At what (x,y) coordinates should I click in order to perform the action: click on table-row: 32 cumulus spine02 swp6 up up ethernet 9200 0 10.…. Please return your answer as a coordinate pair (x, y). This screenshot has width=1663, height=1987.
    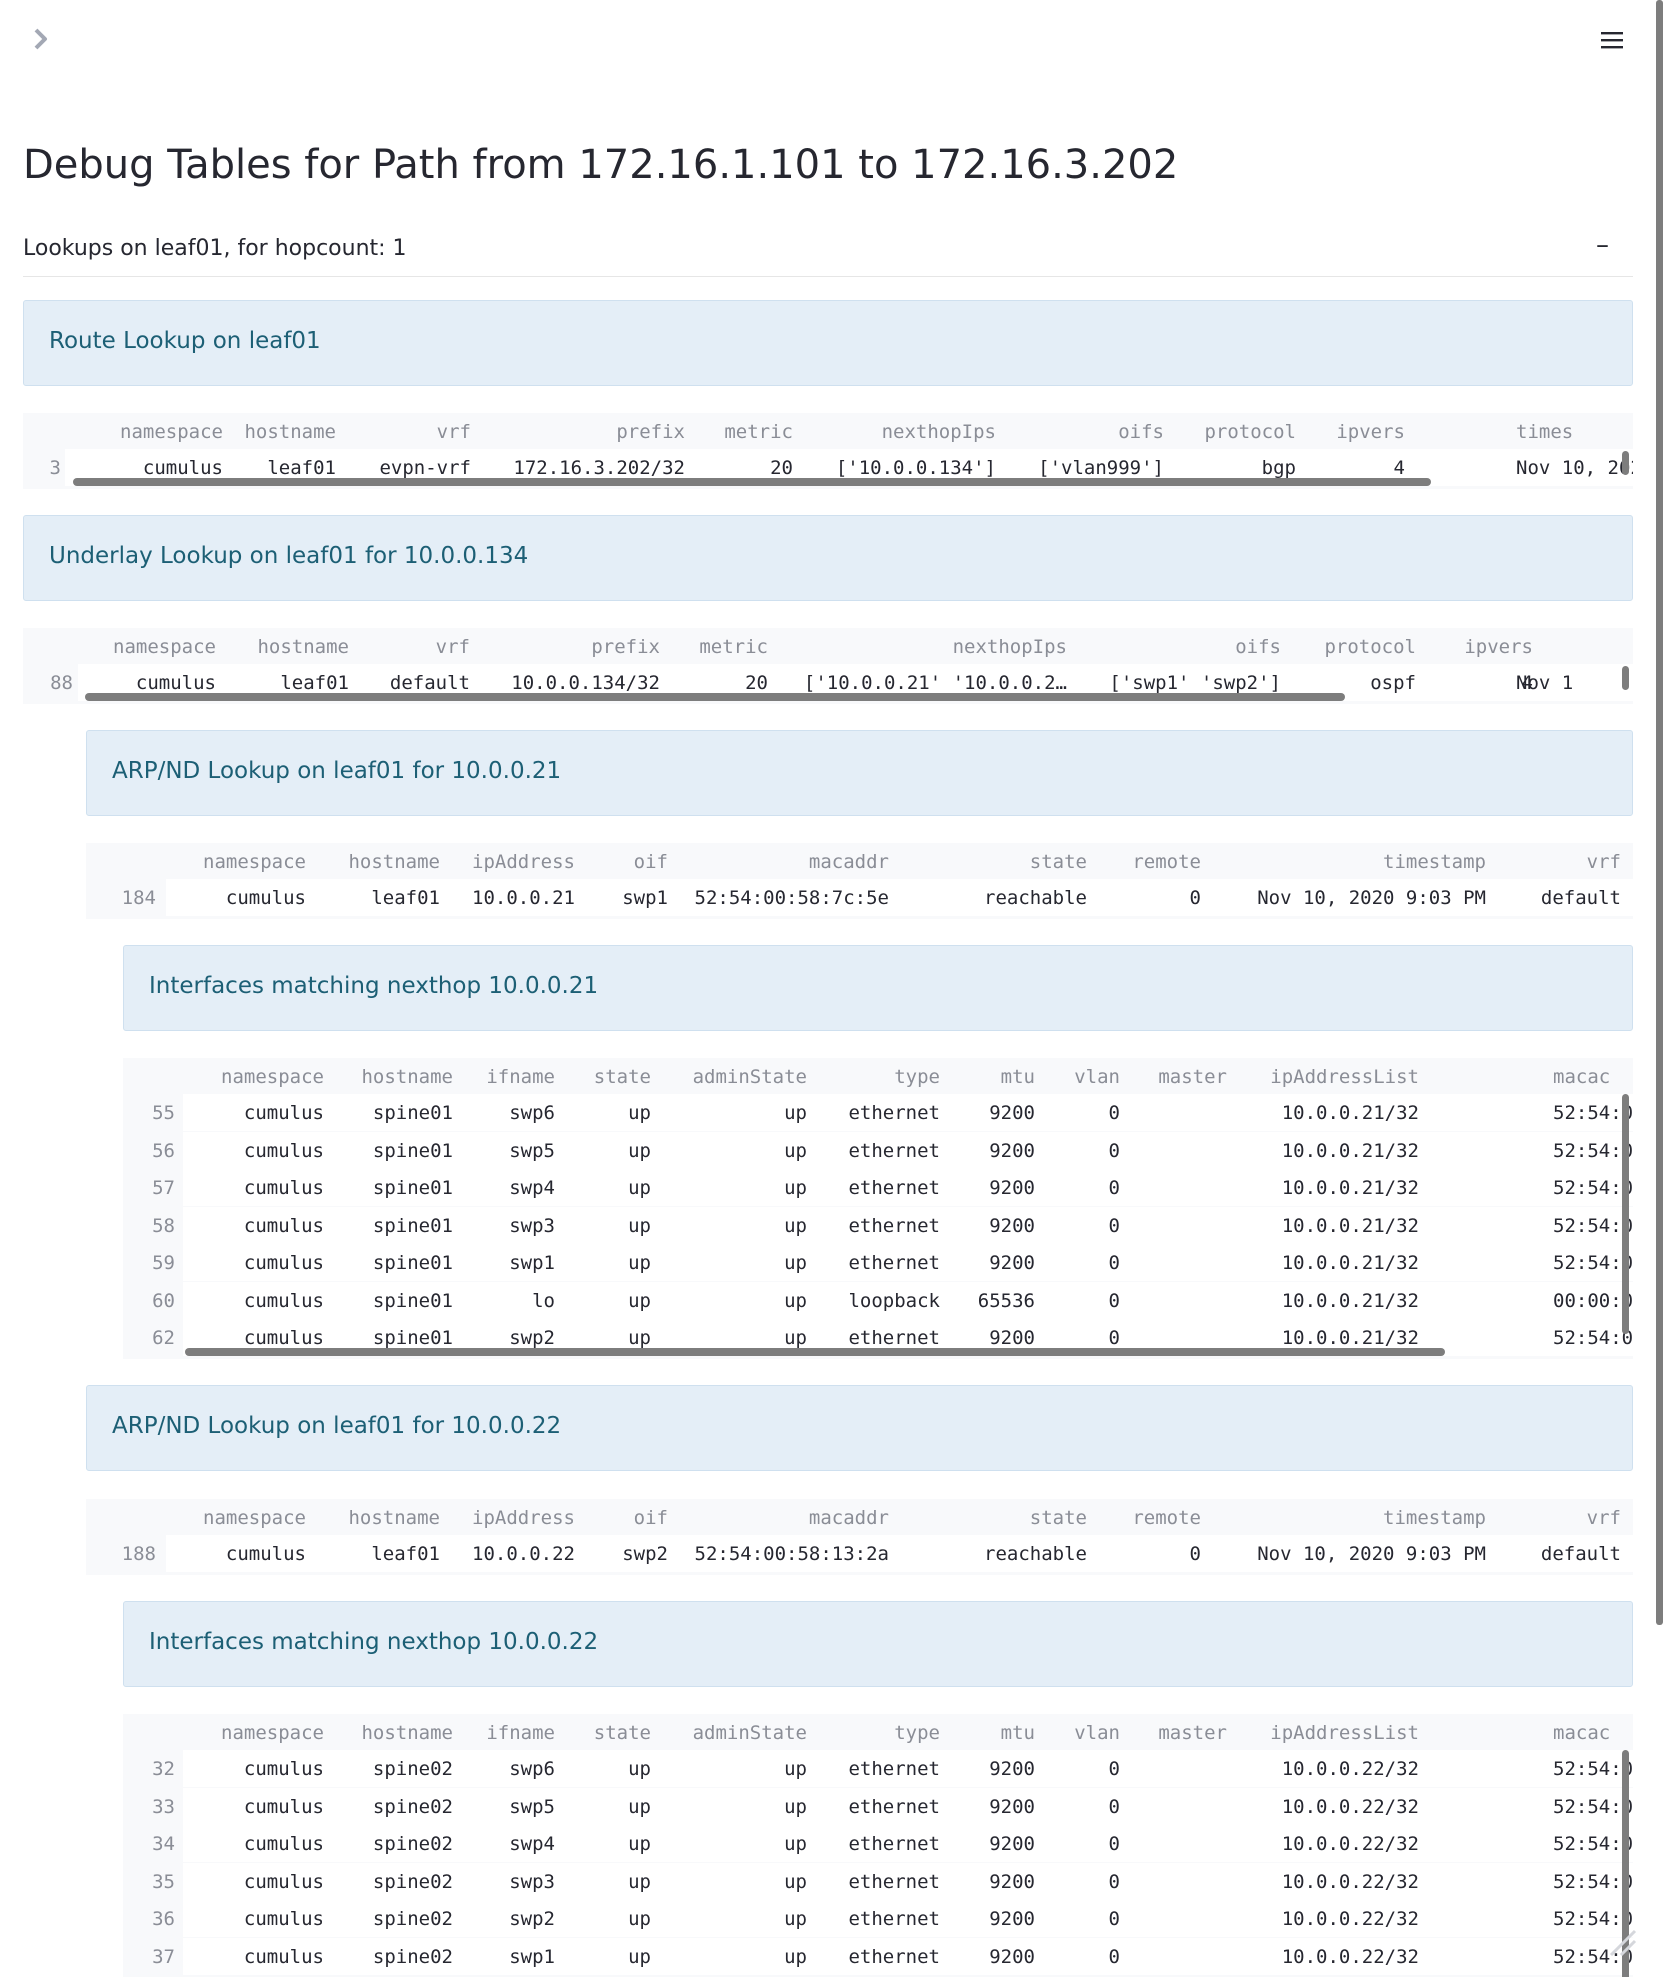
    Looking at the image, I should click on (878, 1768).